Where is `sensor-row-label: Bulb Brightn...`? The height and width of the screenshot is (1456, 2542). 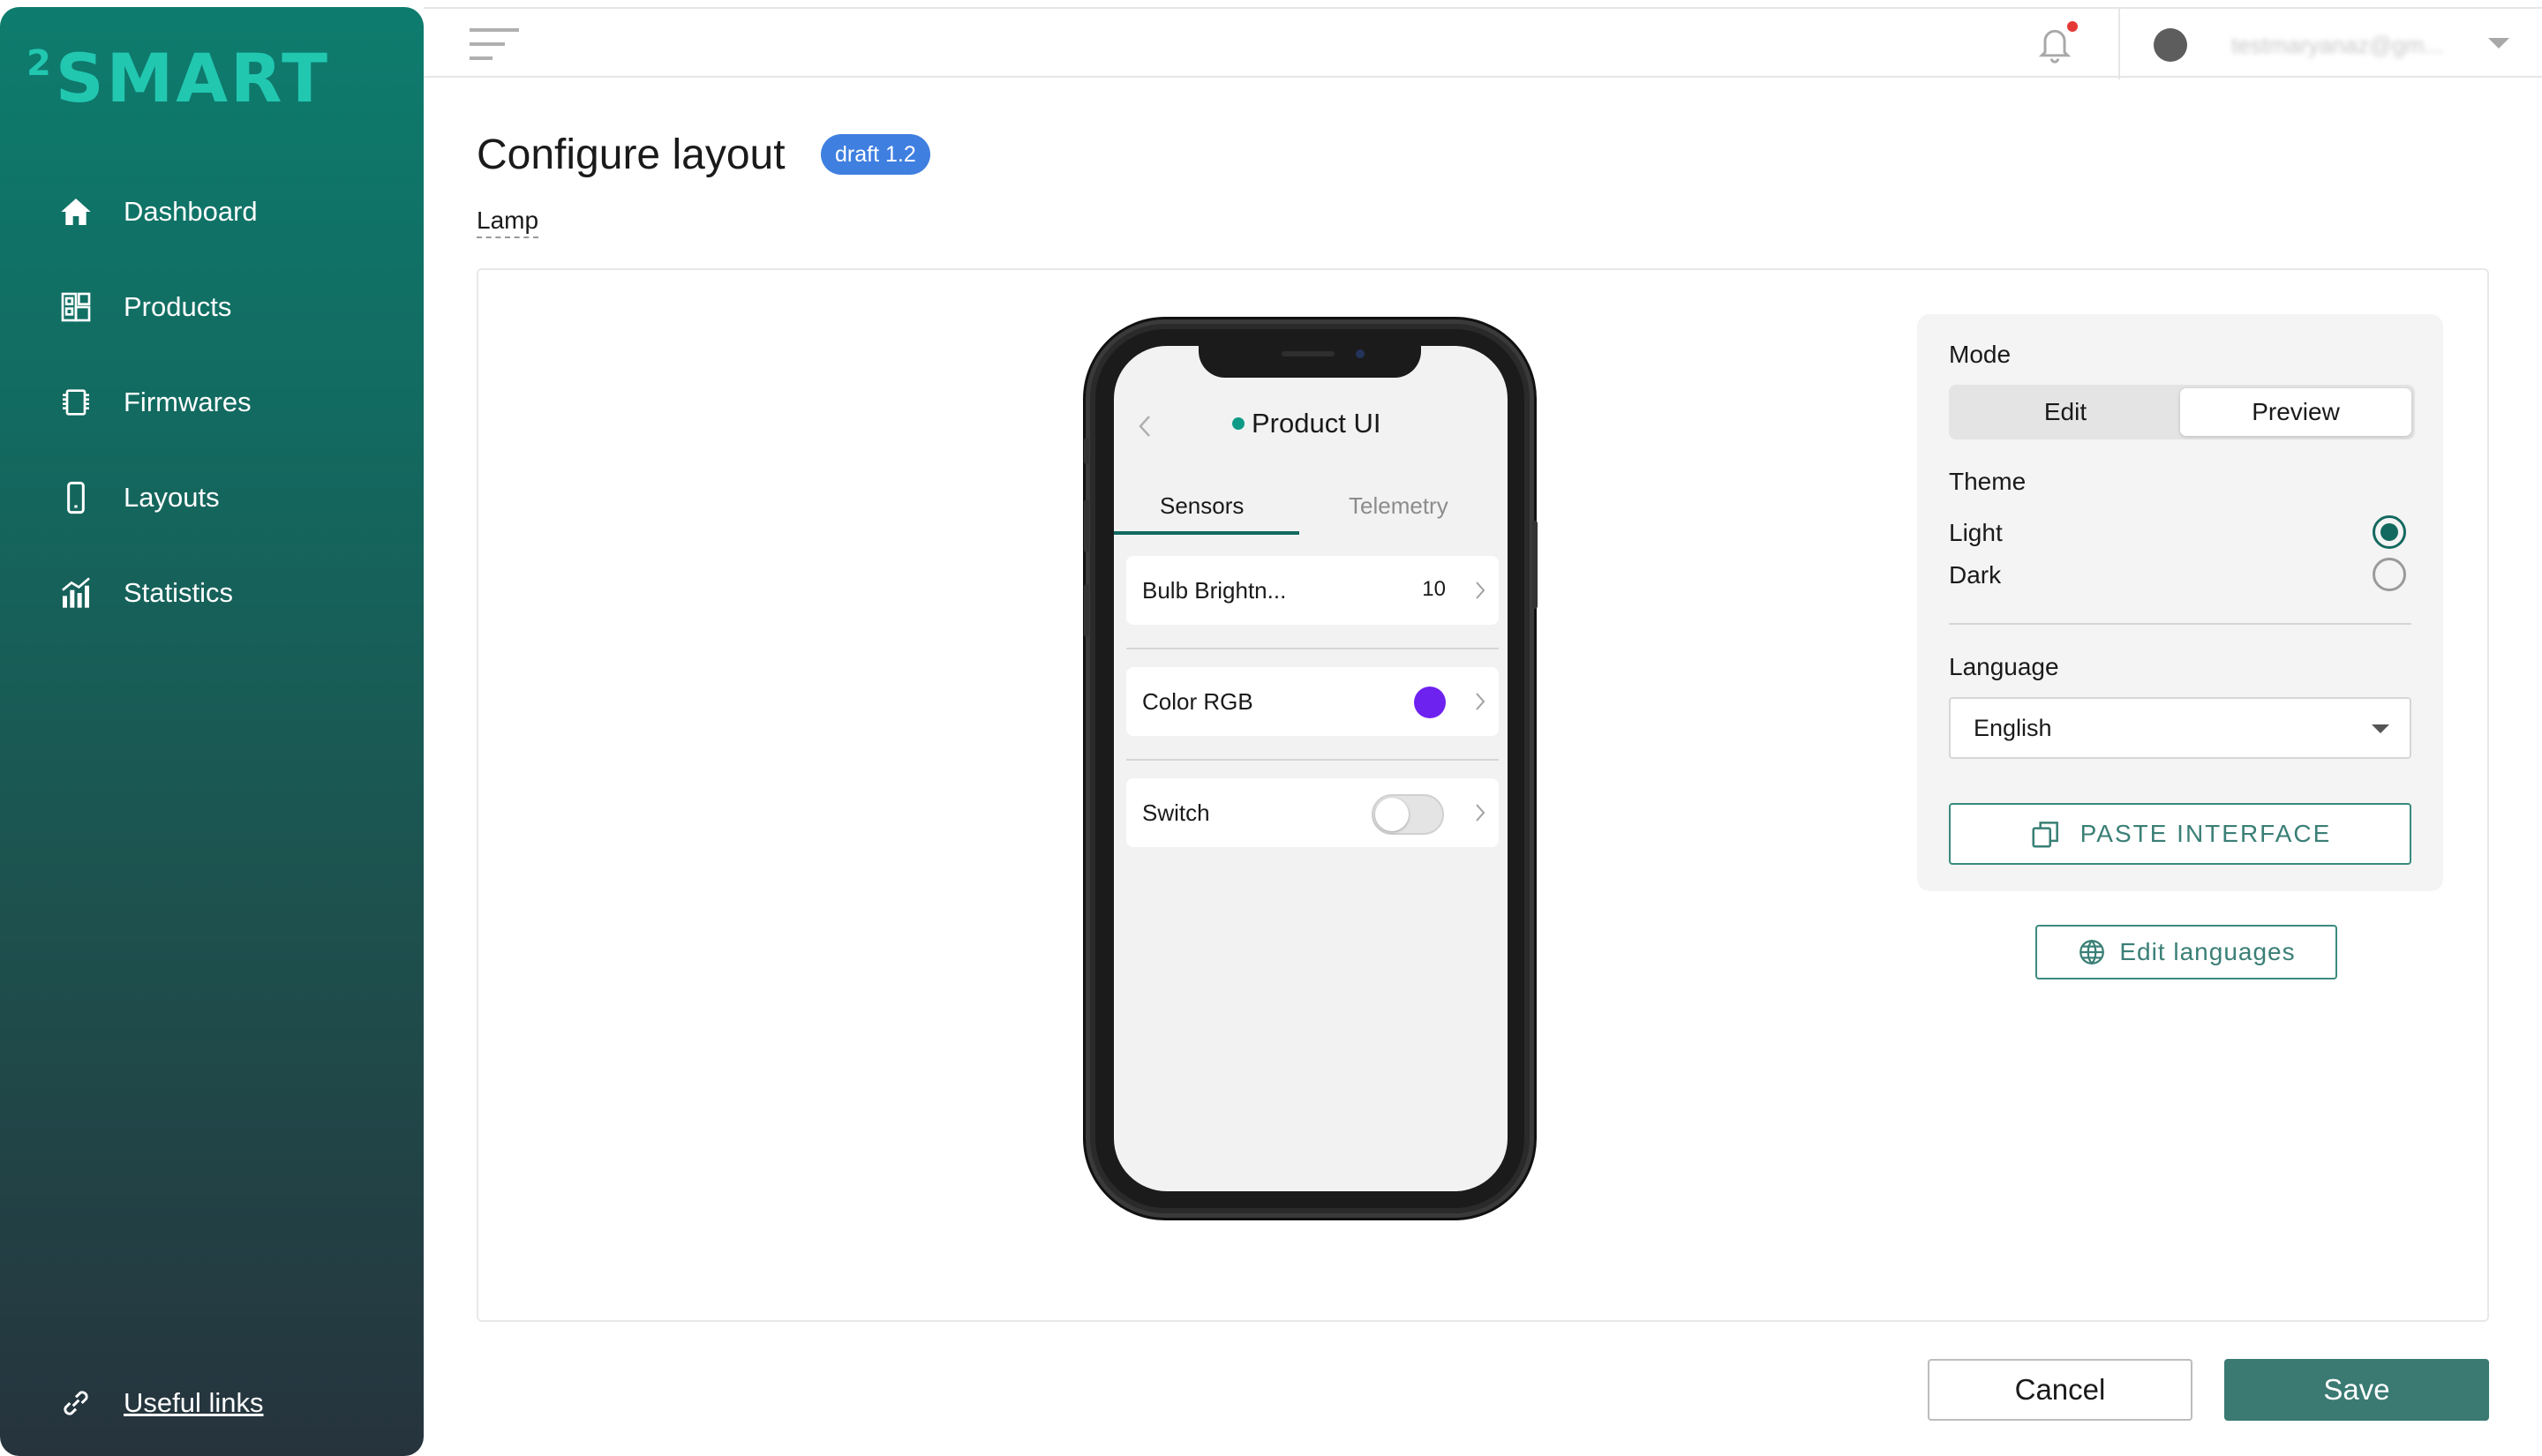
sensor-row-label: Bulb Brightn... is located at coordinates (1214, 590).